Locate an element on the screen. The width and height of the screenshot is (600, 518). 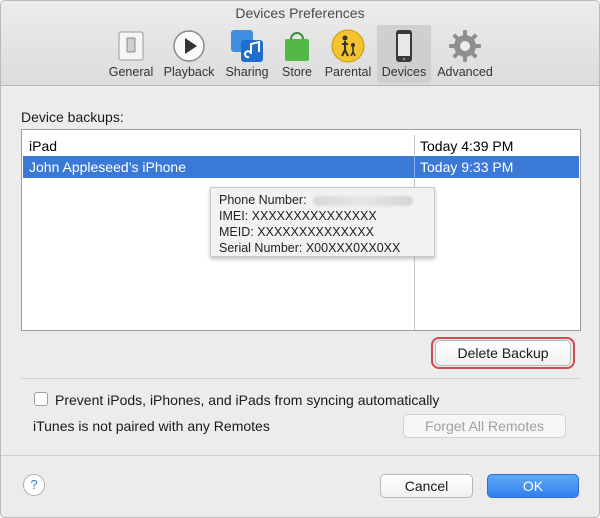
tab-label: Sharing is located at coordinates (247, 72).